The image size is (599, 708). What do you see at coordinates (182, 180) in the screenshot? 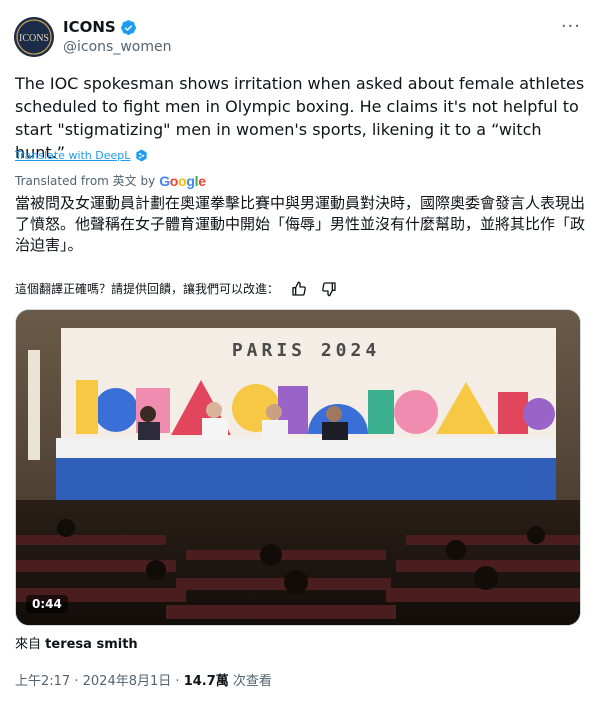
I see `google-logo: Google` at bounding box center [182, 180].